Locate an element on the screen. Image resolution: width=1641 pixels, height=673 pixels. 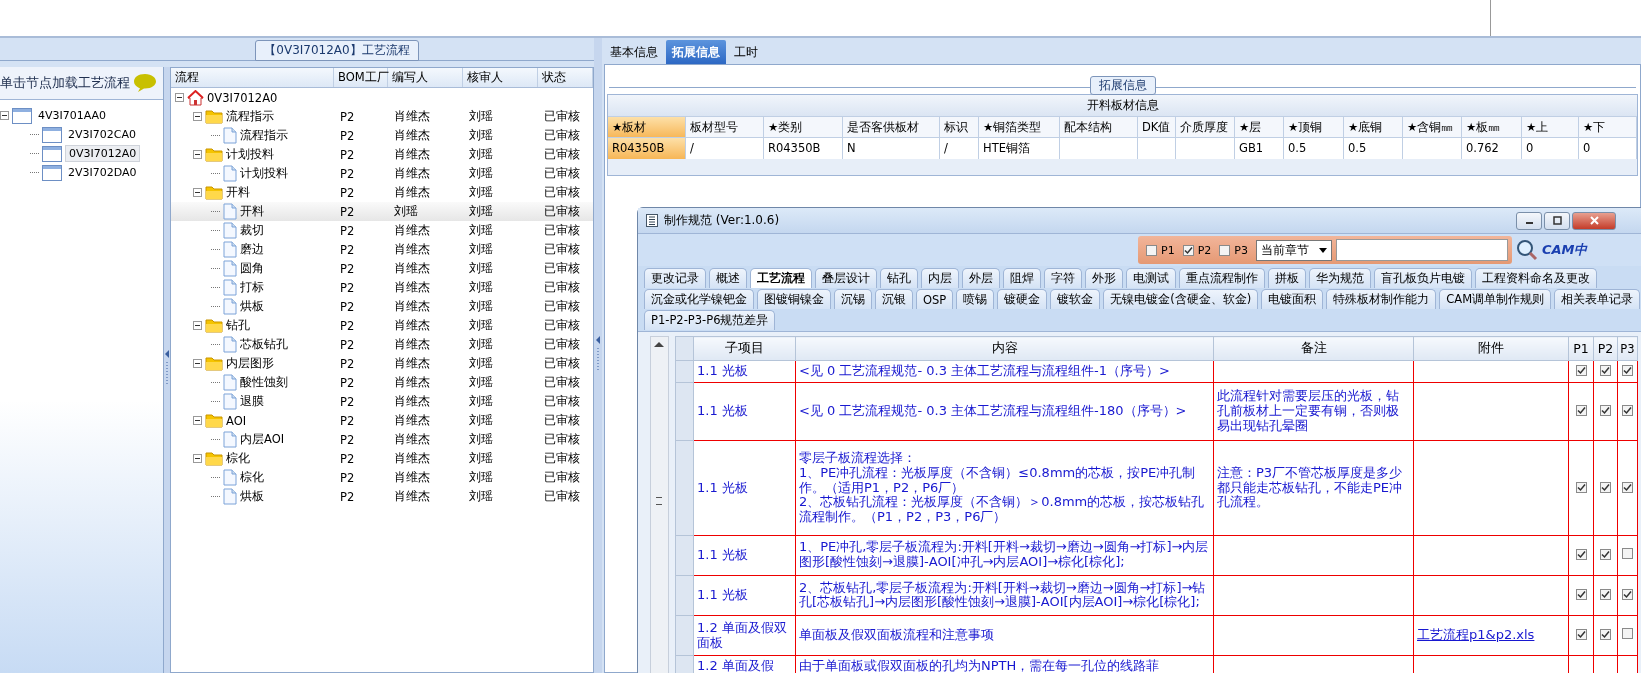
tab: 字符 is located at coordinates (1063, 278).